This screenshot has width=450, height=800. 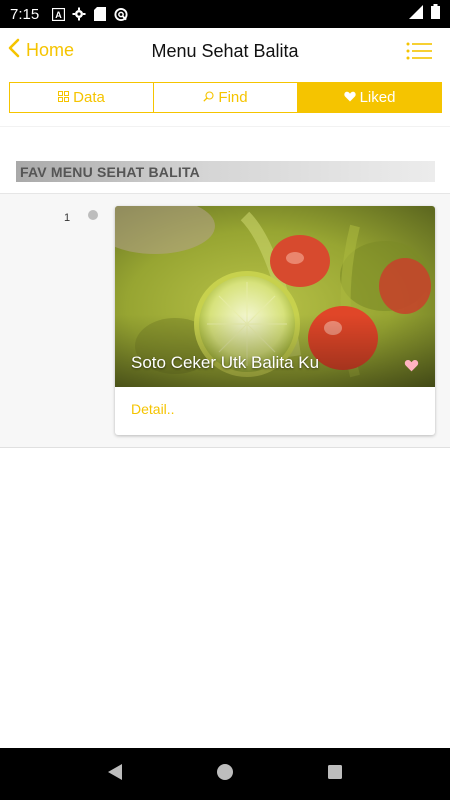 What do you see at coordinates (89, 14) in the screenshot?
I see `status-icons: A` at bounding box center [89, 14].